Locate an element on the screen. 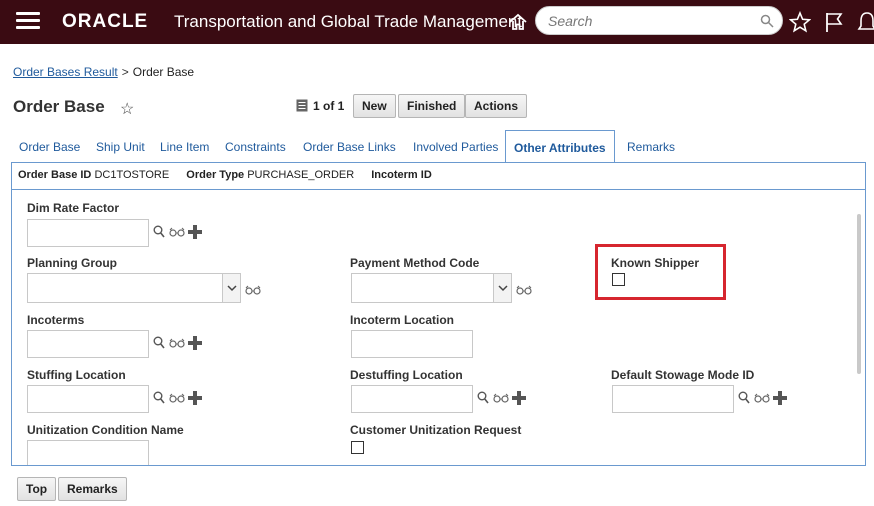 This screenshot has width=874, height=506. customer-unitization-request-label: Customer Unitization Request is located at coordinates (436, 430).